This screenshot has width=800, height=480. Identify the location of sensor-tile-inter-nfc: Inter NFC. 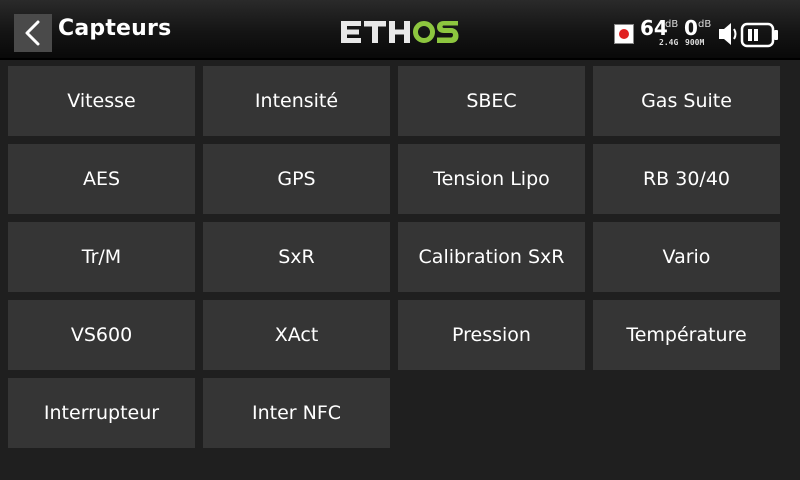
(296, 413).